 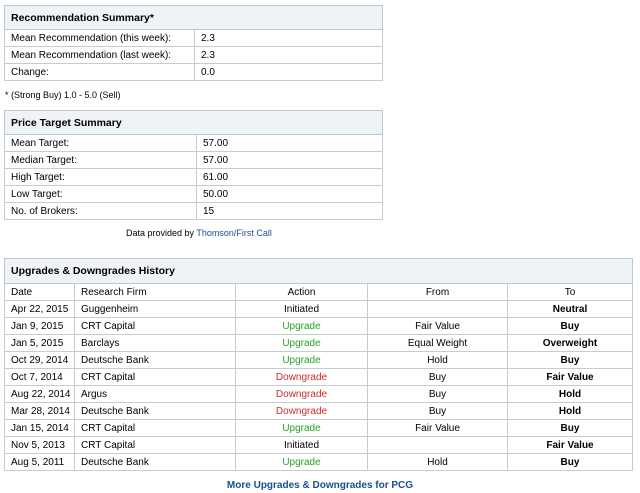 I want to click on recommendation-row: Mean Recommendation (last week): 2.3, so click(x=193, y=55).